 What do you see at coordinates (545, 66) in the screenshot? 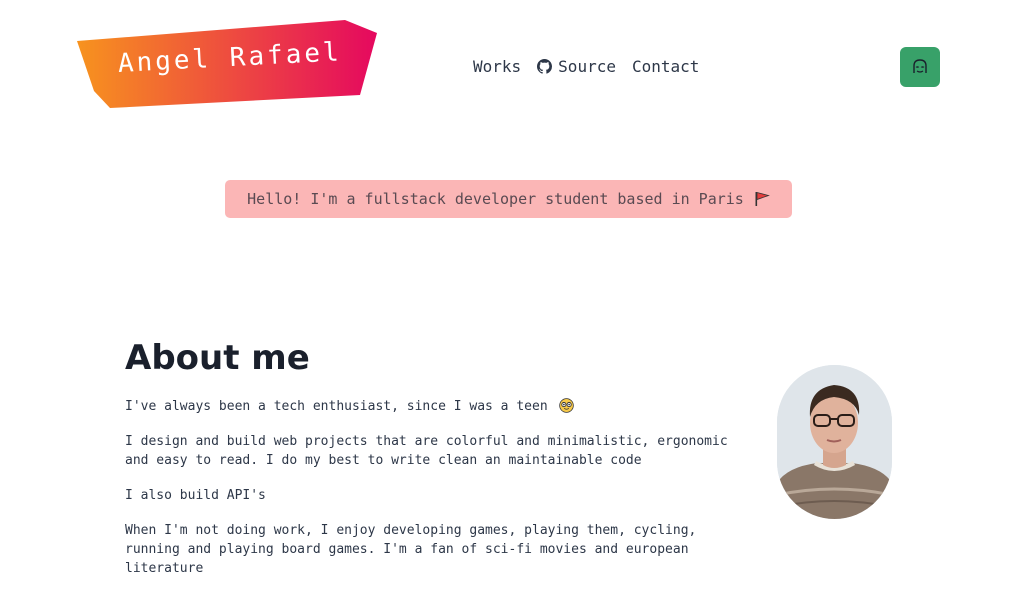
I see `github-icon` at bounding box center [545, 66].